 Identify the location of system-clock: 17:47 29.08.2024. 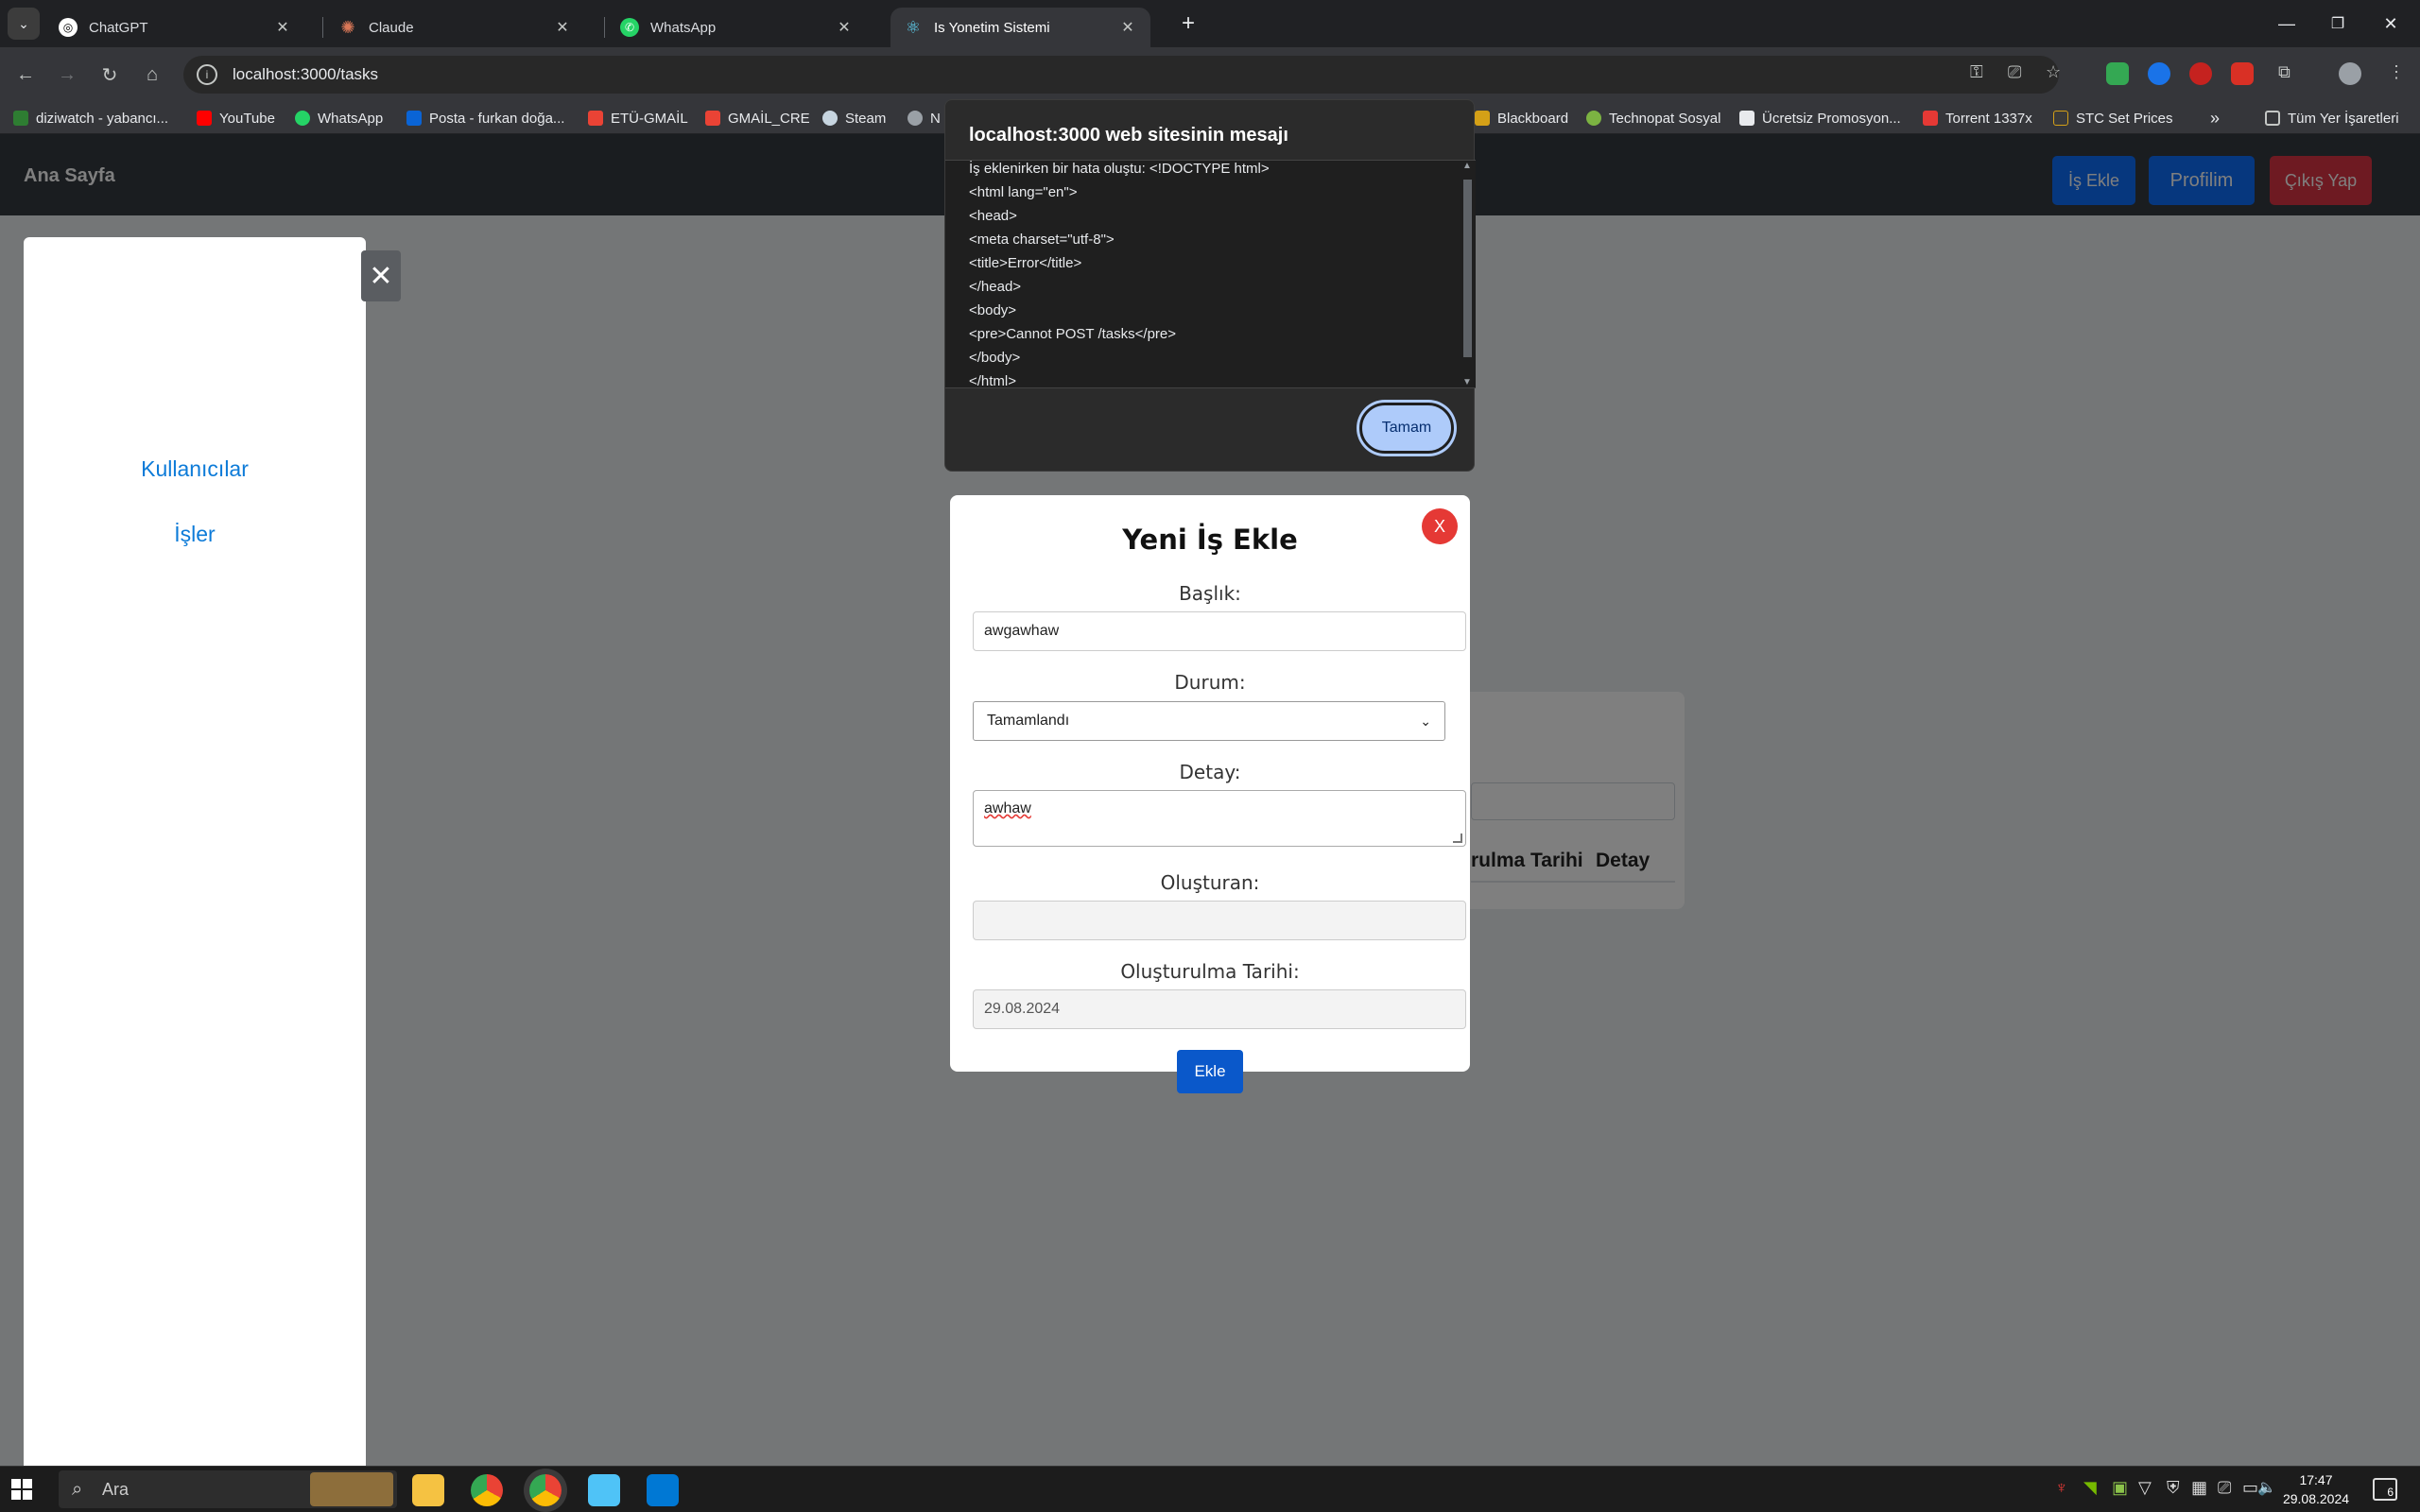
(2316, 1489).